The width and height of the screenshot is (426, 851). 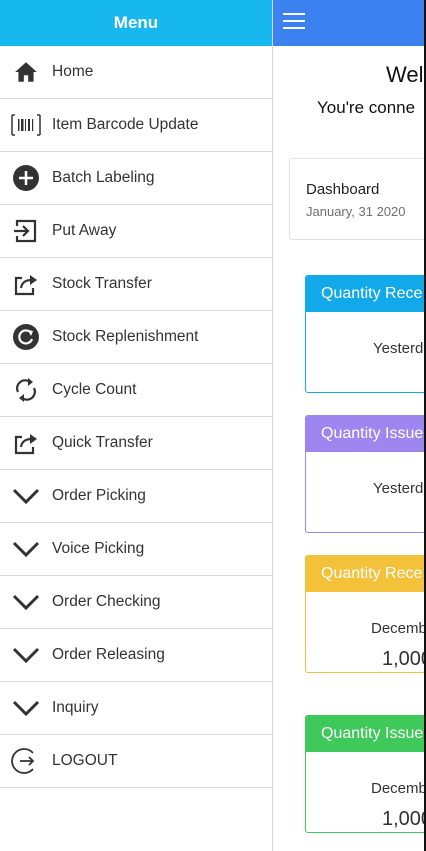 I want to click on stat-card-quantity-received-yesterday: Quantity Rece Yesterd, so click(x=364, y=334).